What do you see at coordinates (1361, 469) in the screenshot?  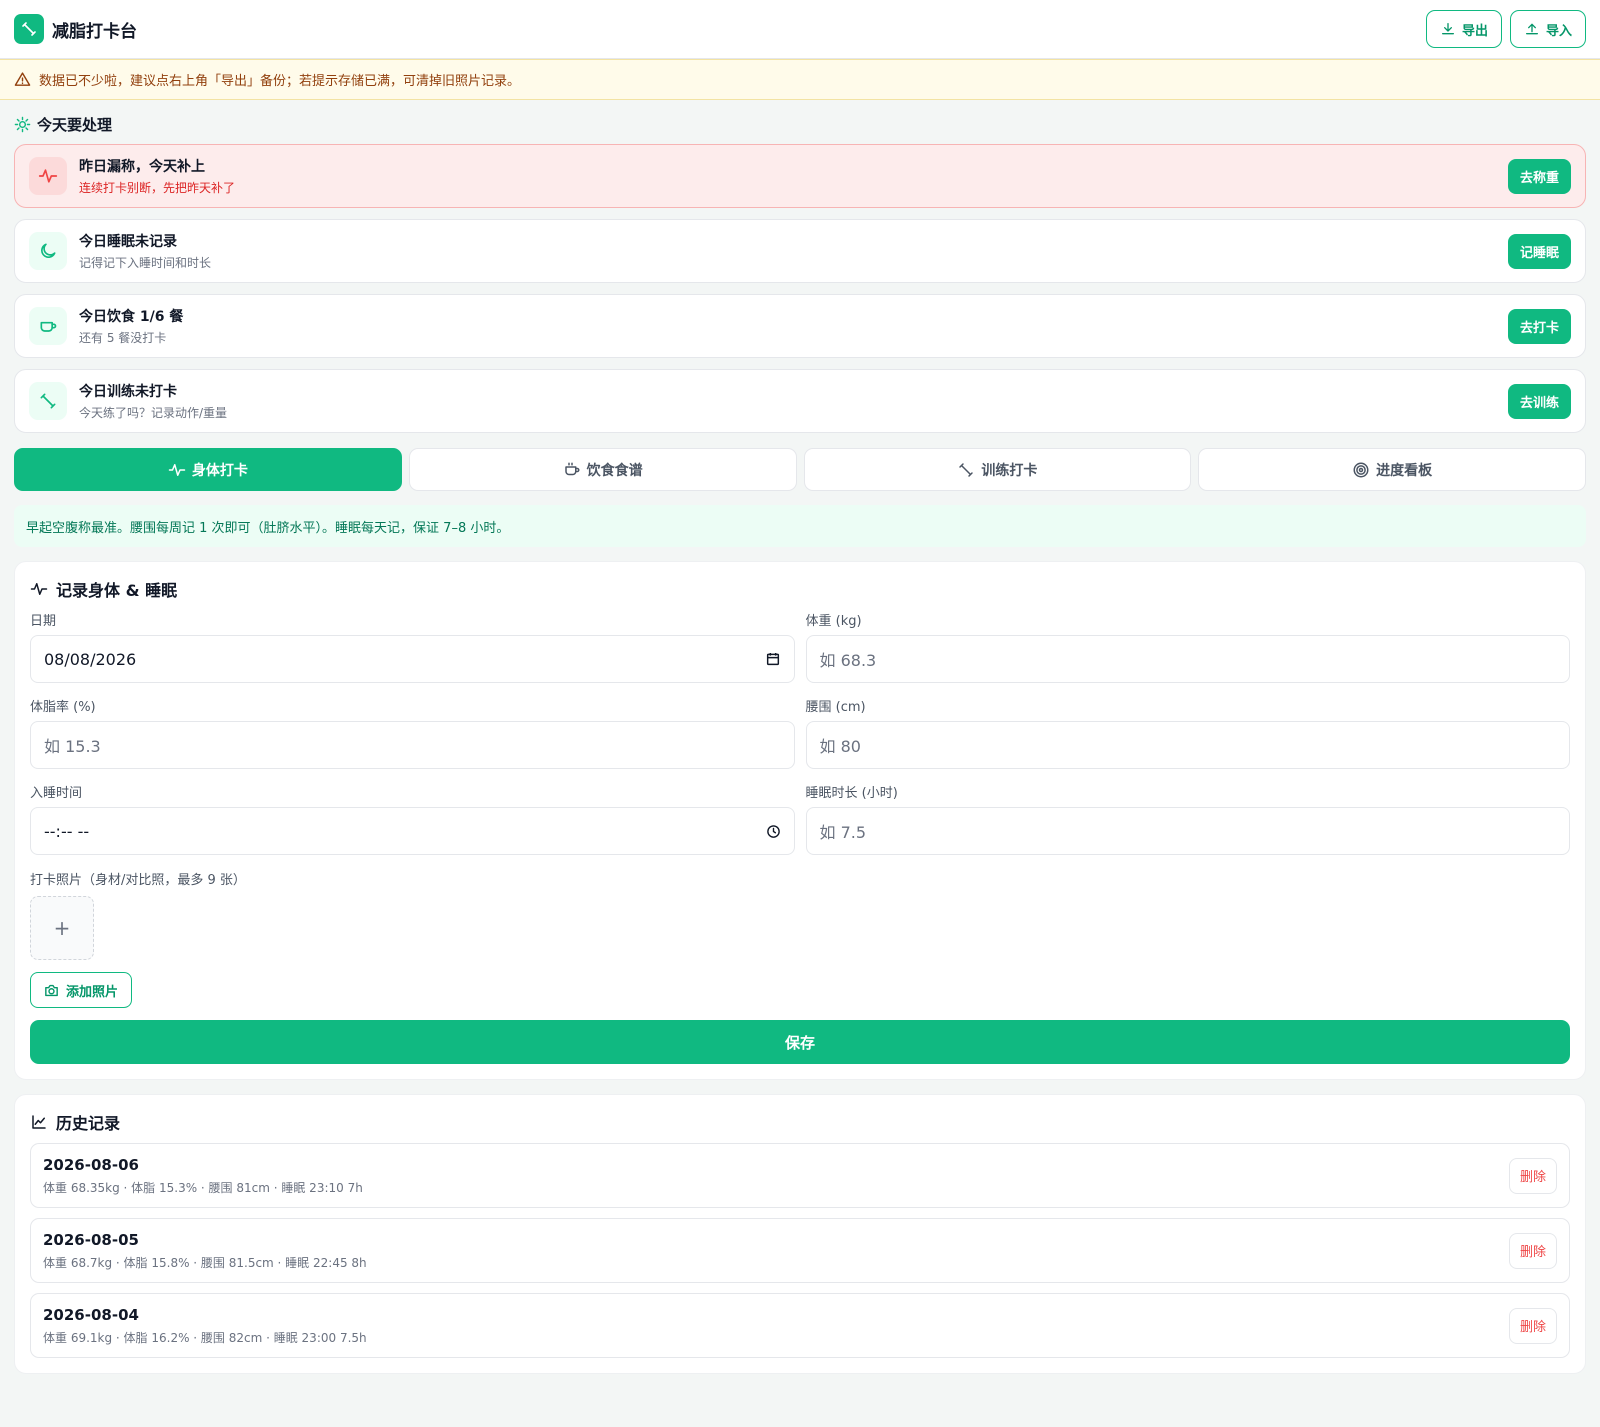 I see `target-icon` at bounding box center [1361, 469].